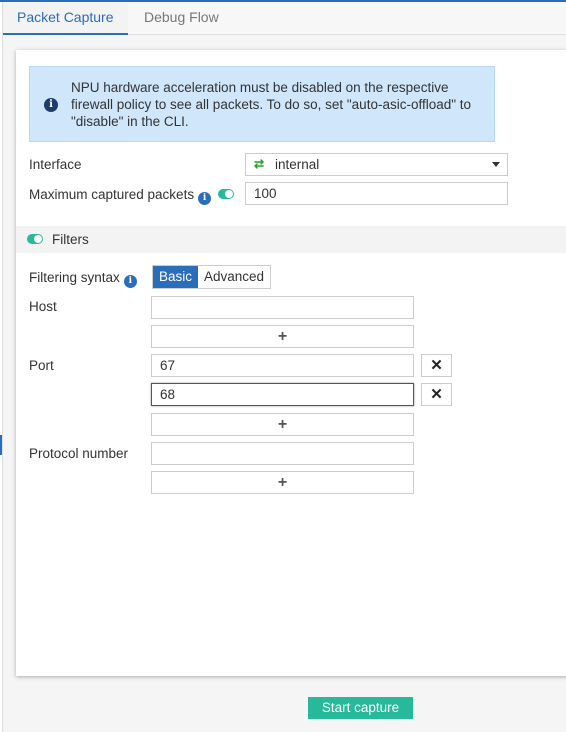  I want to click on tab-packet-capture: Packet Capture, so click(65, 18).